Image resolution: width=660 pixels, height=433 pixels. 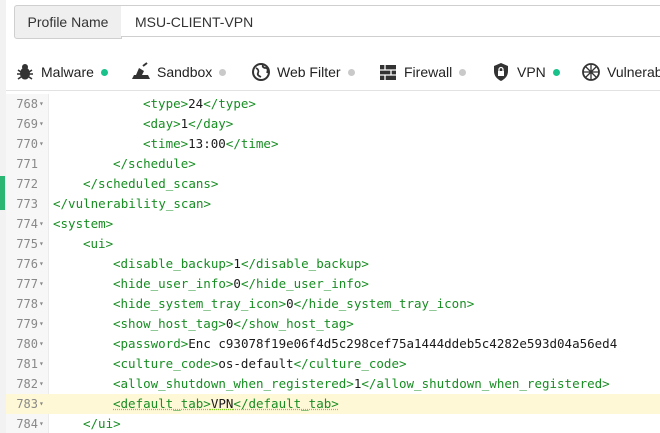 What do you see at coordinates (27, 264) in the screenshot?
I see `line-number: 776` at bounding box center [27, 264].